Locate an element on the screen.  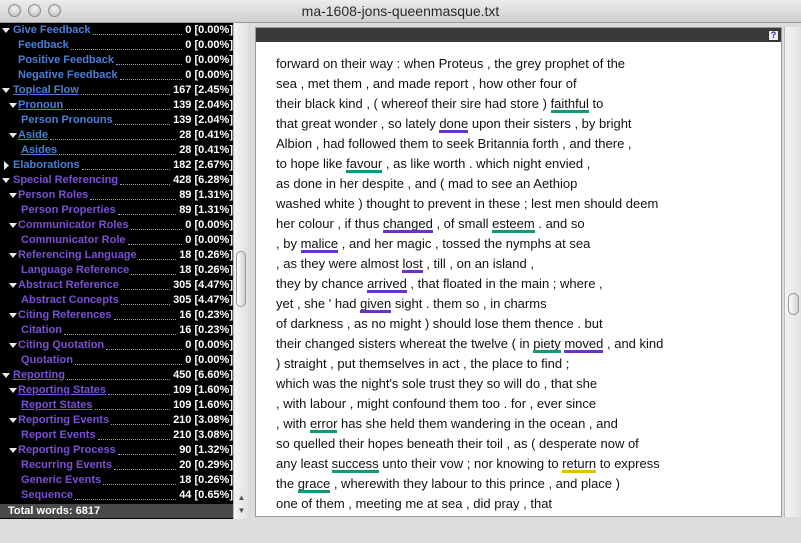
tree-row: Give Feedback 0 [0.00%] is located at coordinates (116, 30).